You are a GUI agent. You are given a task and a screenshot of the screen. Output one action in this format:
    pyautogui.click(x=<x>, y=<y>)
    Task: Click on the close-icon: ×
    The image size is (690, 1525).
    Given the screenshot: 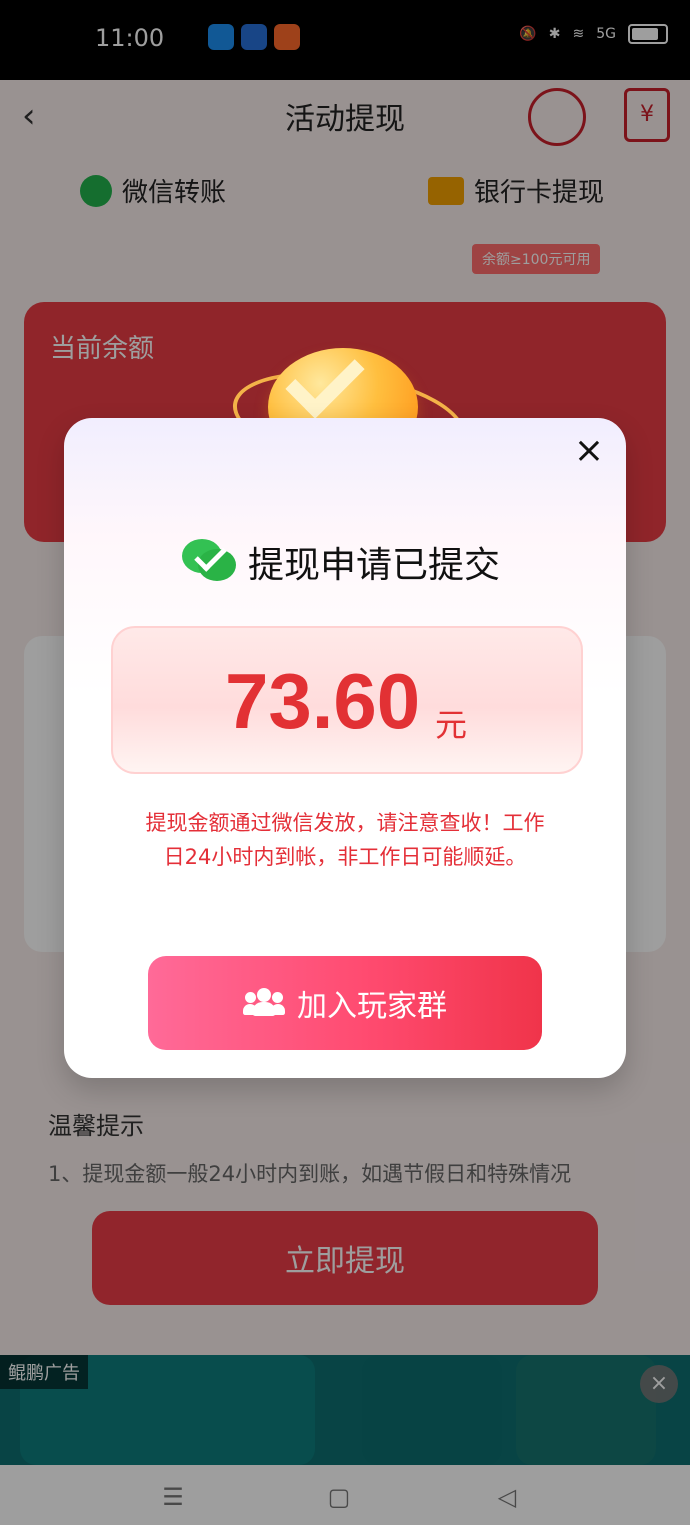 What is the action you would take?
    pyautogui.click(x=589, y=451)
    